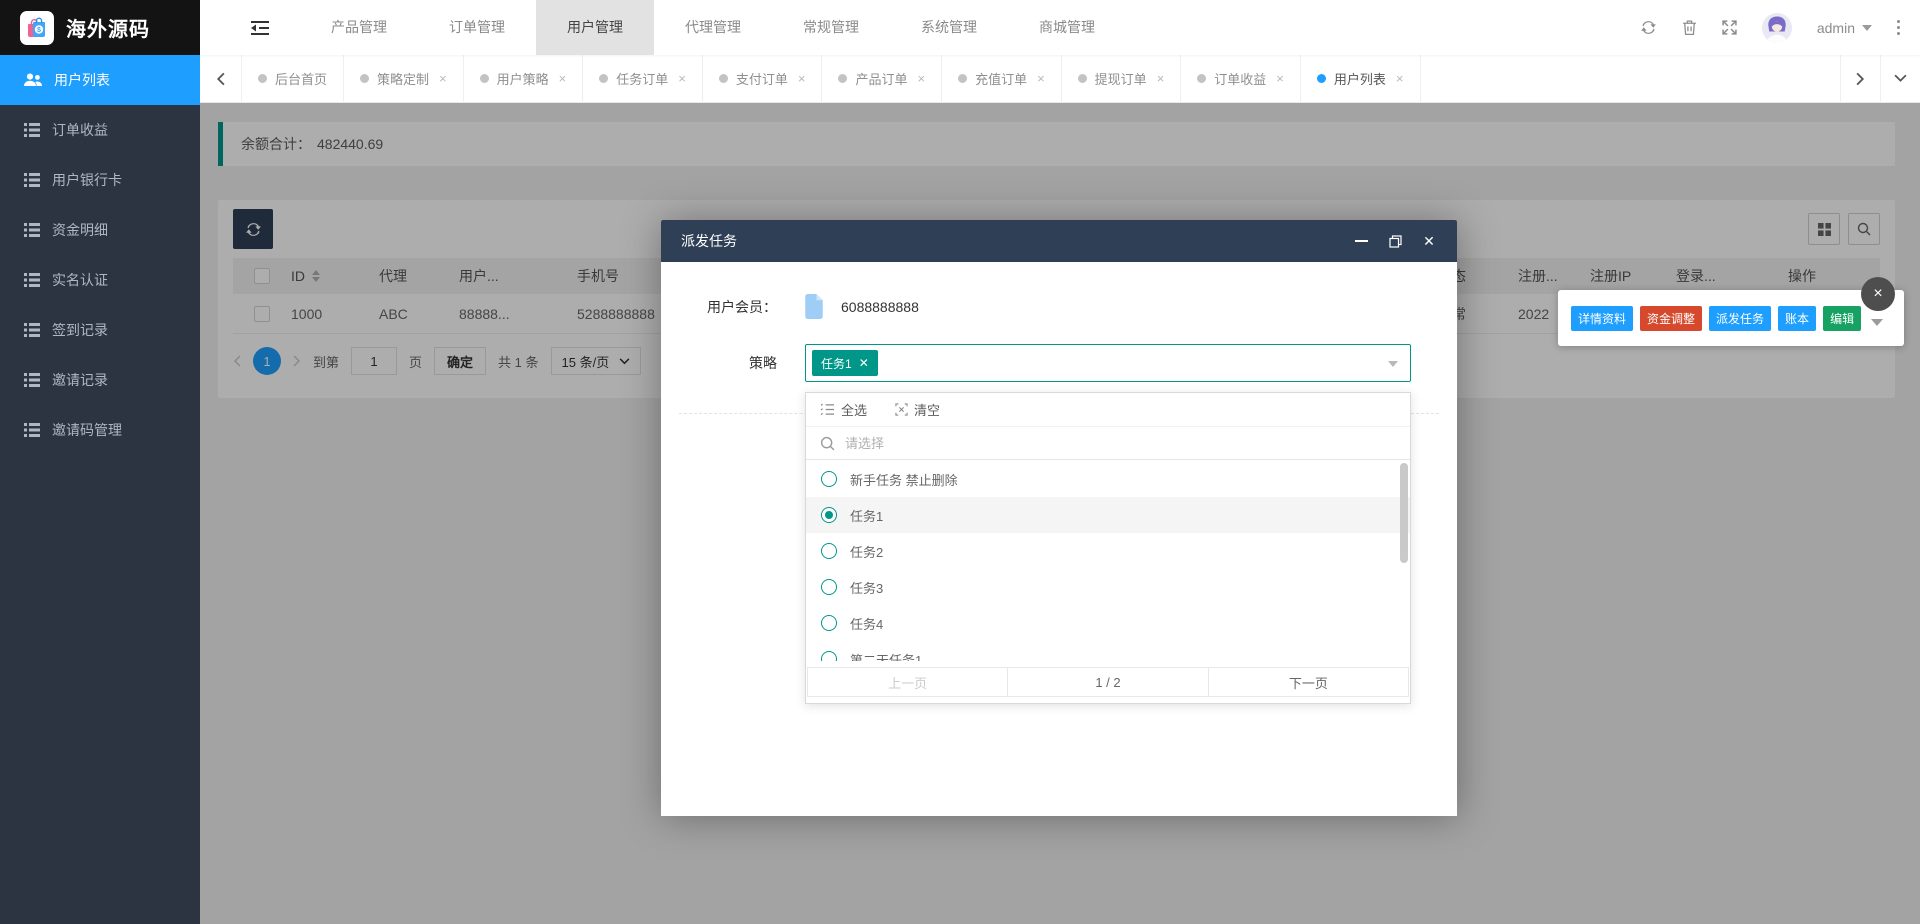  Describe the element at coordinates (100, 230) in the screenshot. I see `sidebar-item-fund-details: 资金明细` at that location.